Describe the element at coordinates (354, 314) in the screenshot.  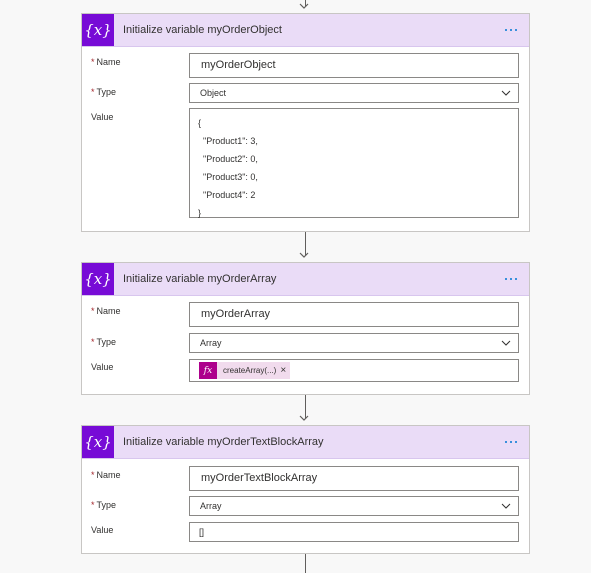
I see `name-input: myOrderArray` at that location.